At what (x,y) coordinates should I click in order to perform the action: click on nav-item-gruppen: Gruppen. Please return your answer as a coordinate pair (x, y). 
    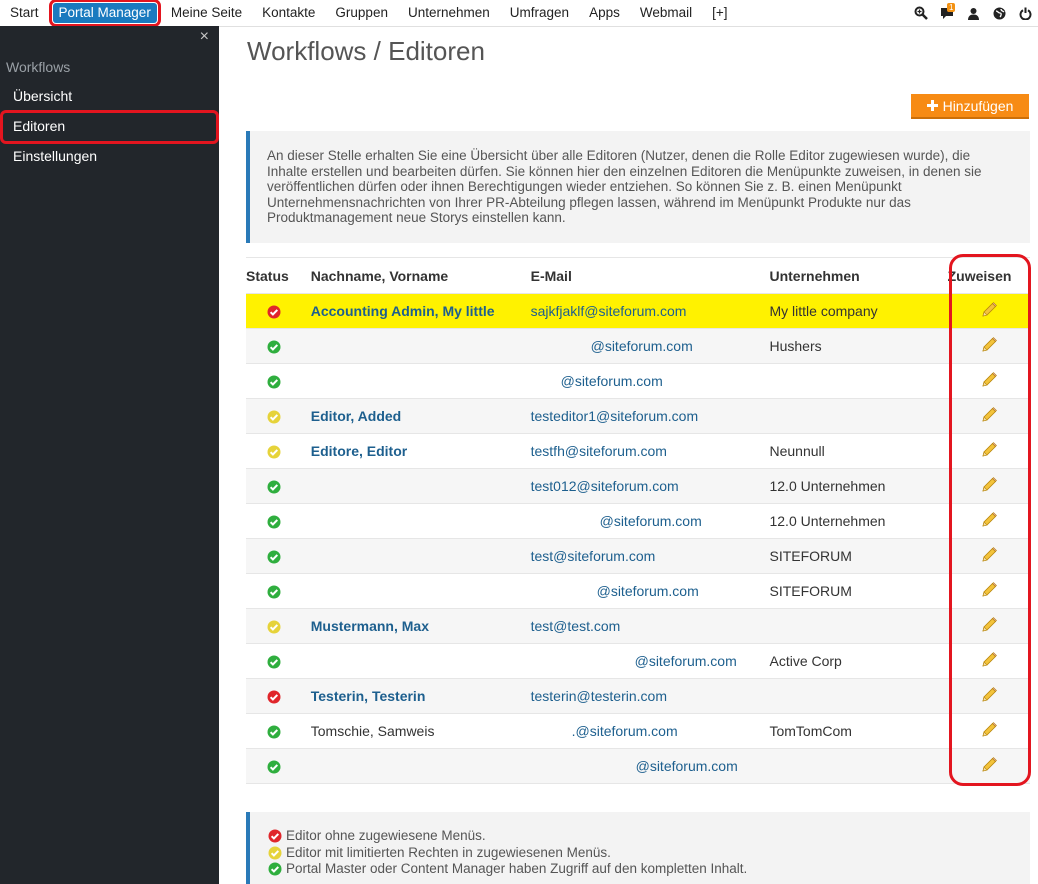
    Looking at the image, I should click on (361, 13).